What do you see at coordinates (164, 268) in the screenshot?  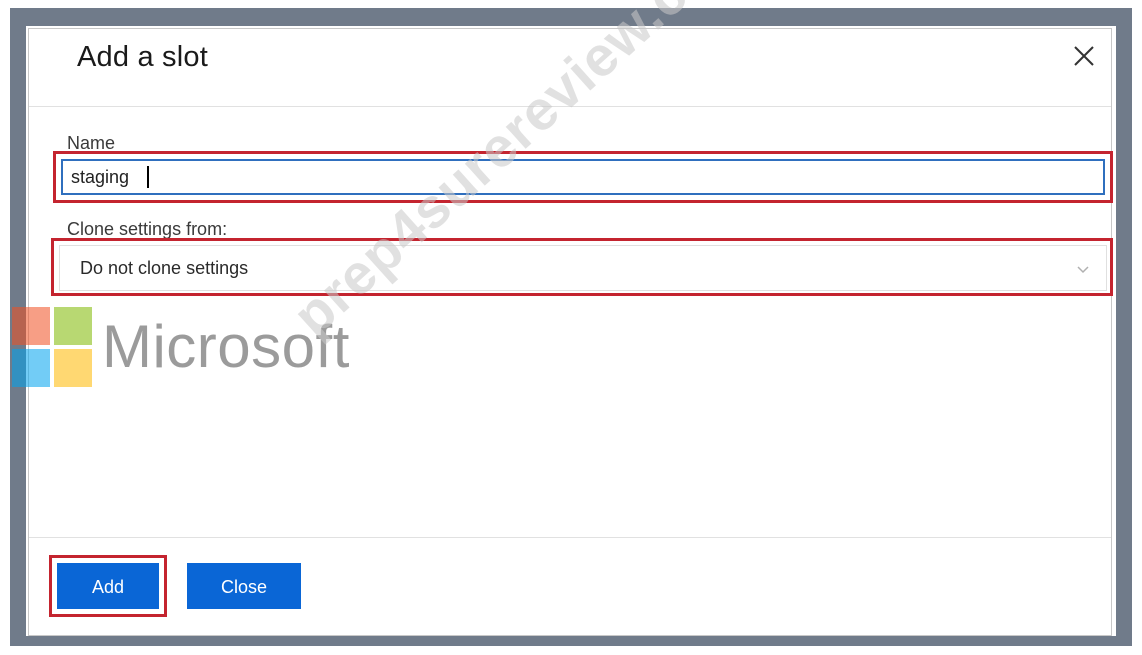 I see `clone-settings-value: Do not clone settings` at bounding box center [164, 268].